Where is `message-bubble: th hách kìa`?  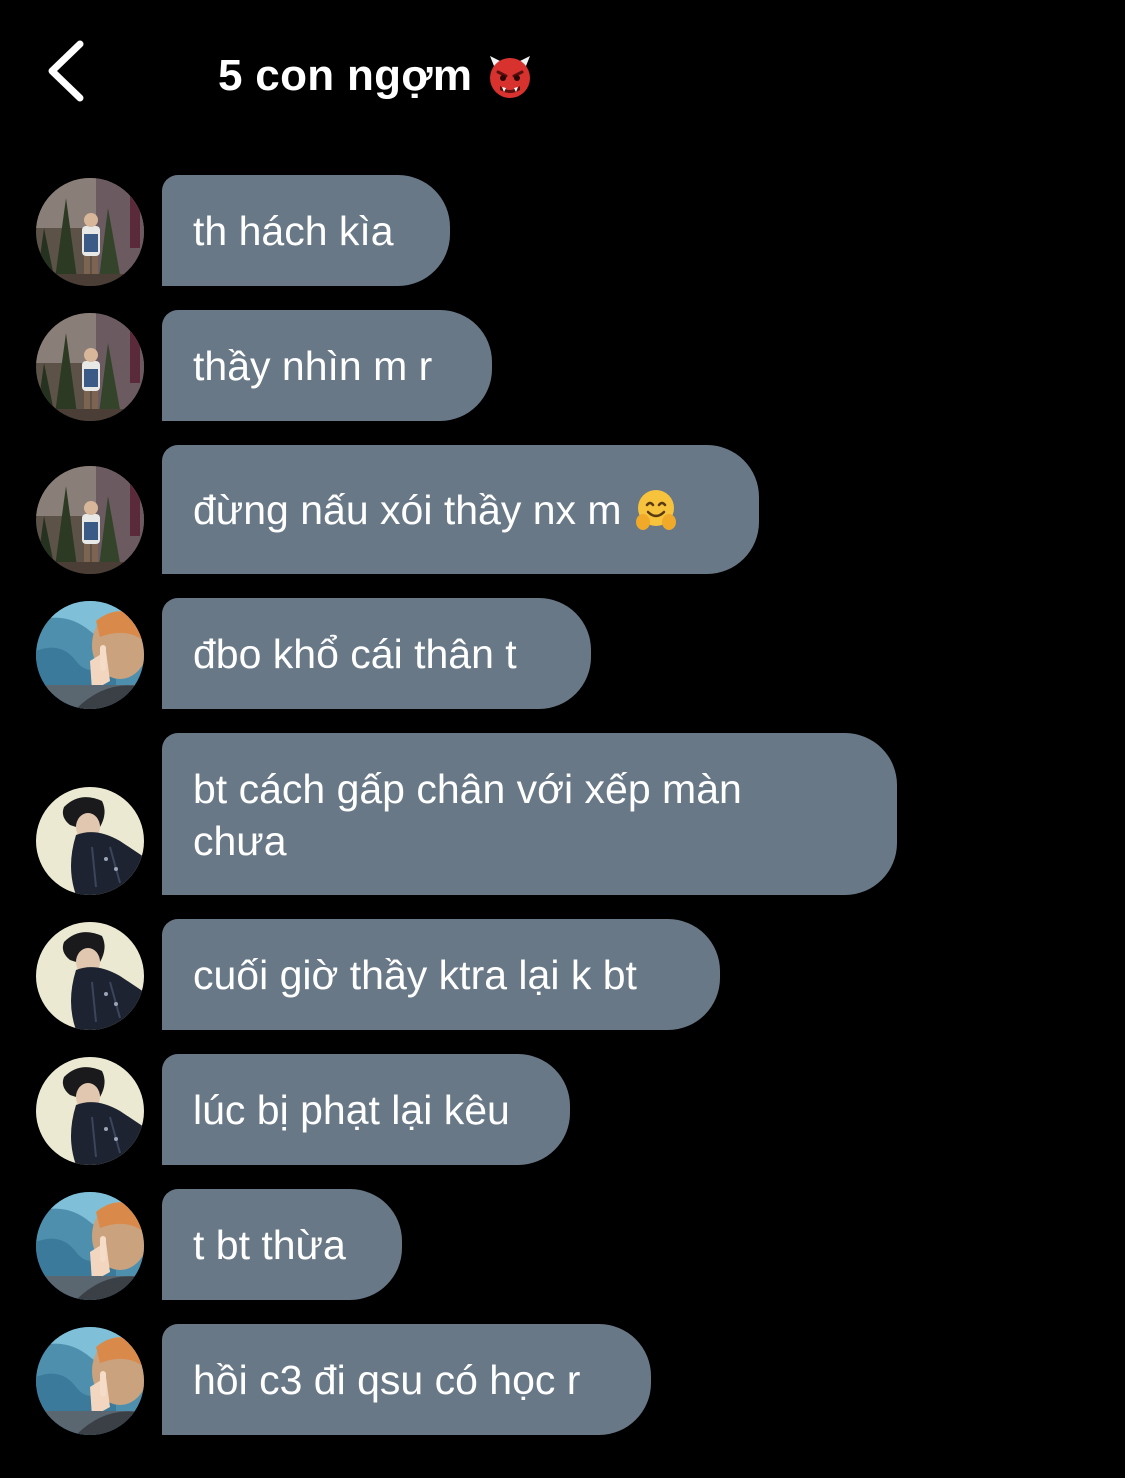
message-bubble: th hách kìa is located at coordinates (306, 230).